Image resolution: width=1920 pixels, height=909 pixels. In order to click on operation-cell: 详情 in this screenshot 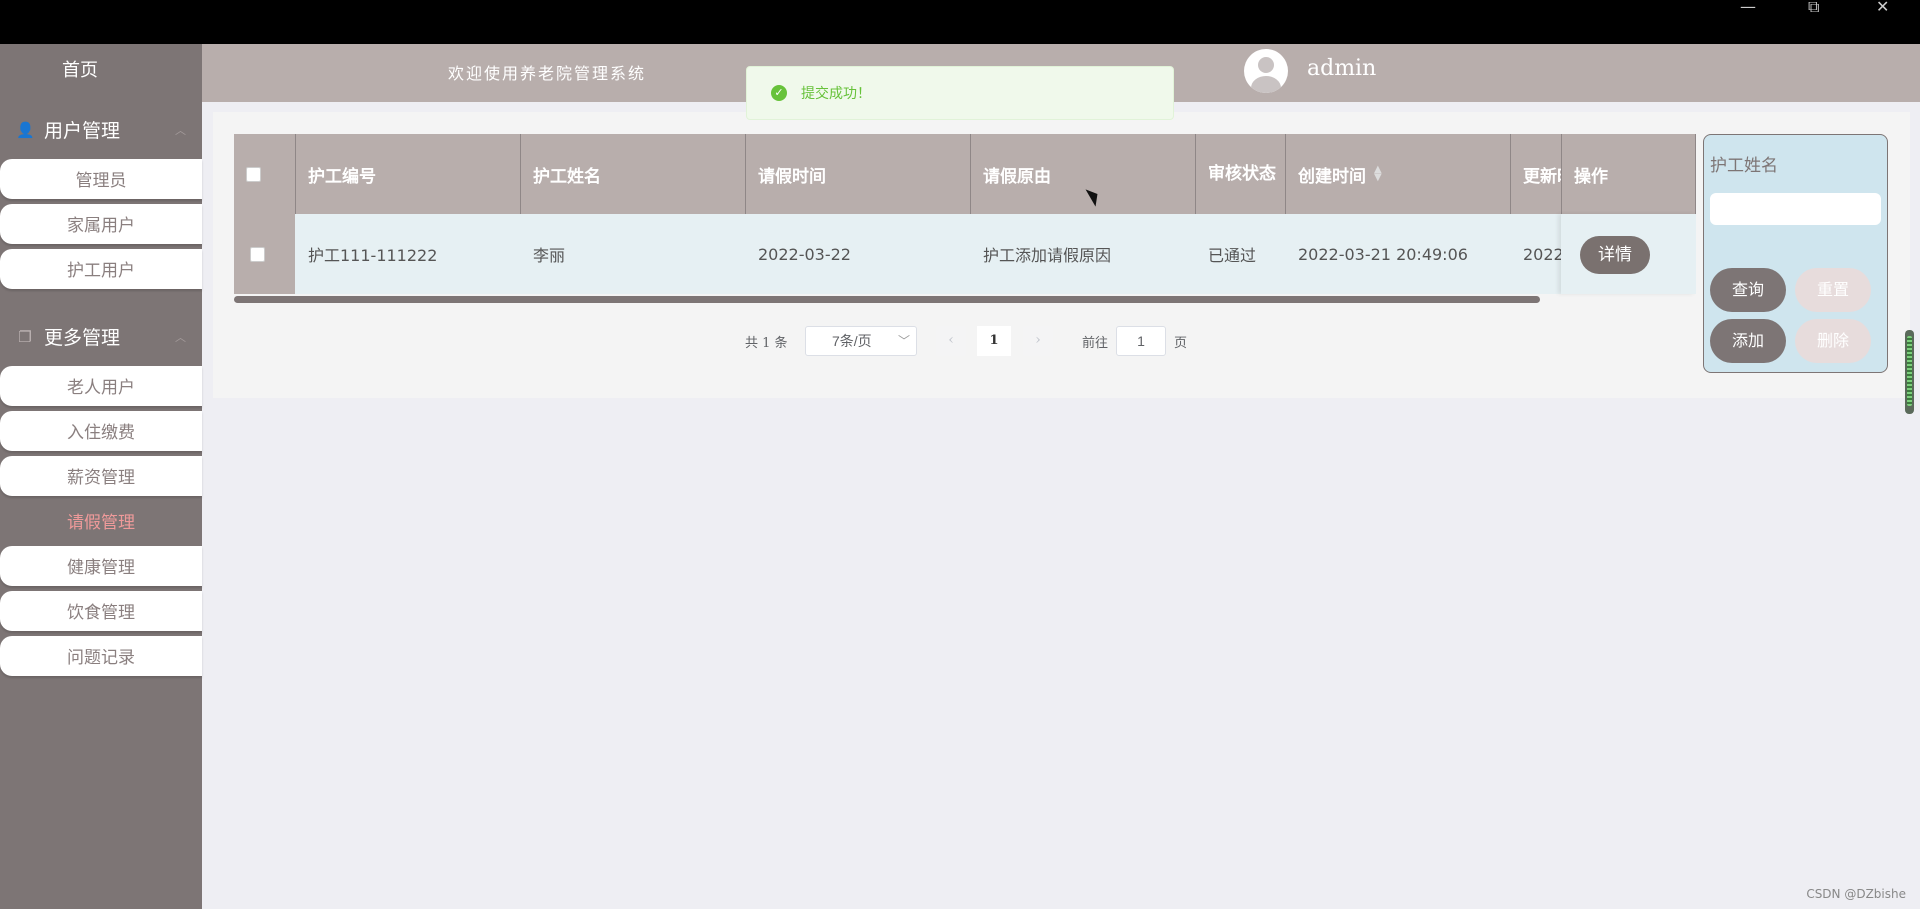, I will do `click(1628, 254)`.